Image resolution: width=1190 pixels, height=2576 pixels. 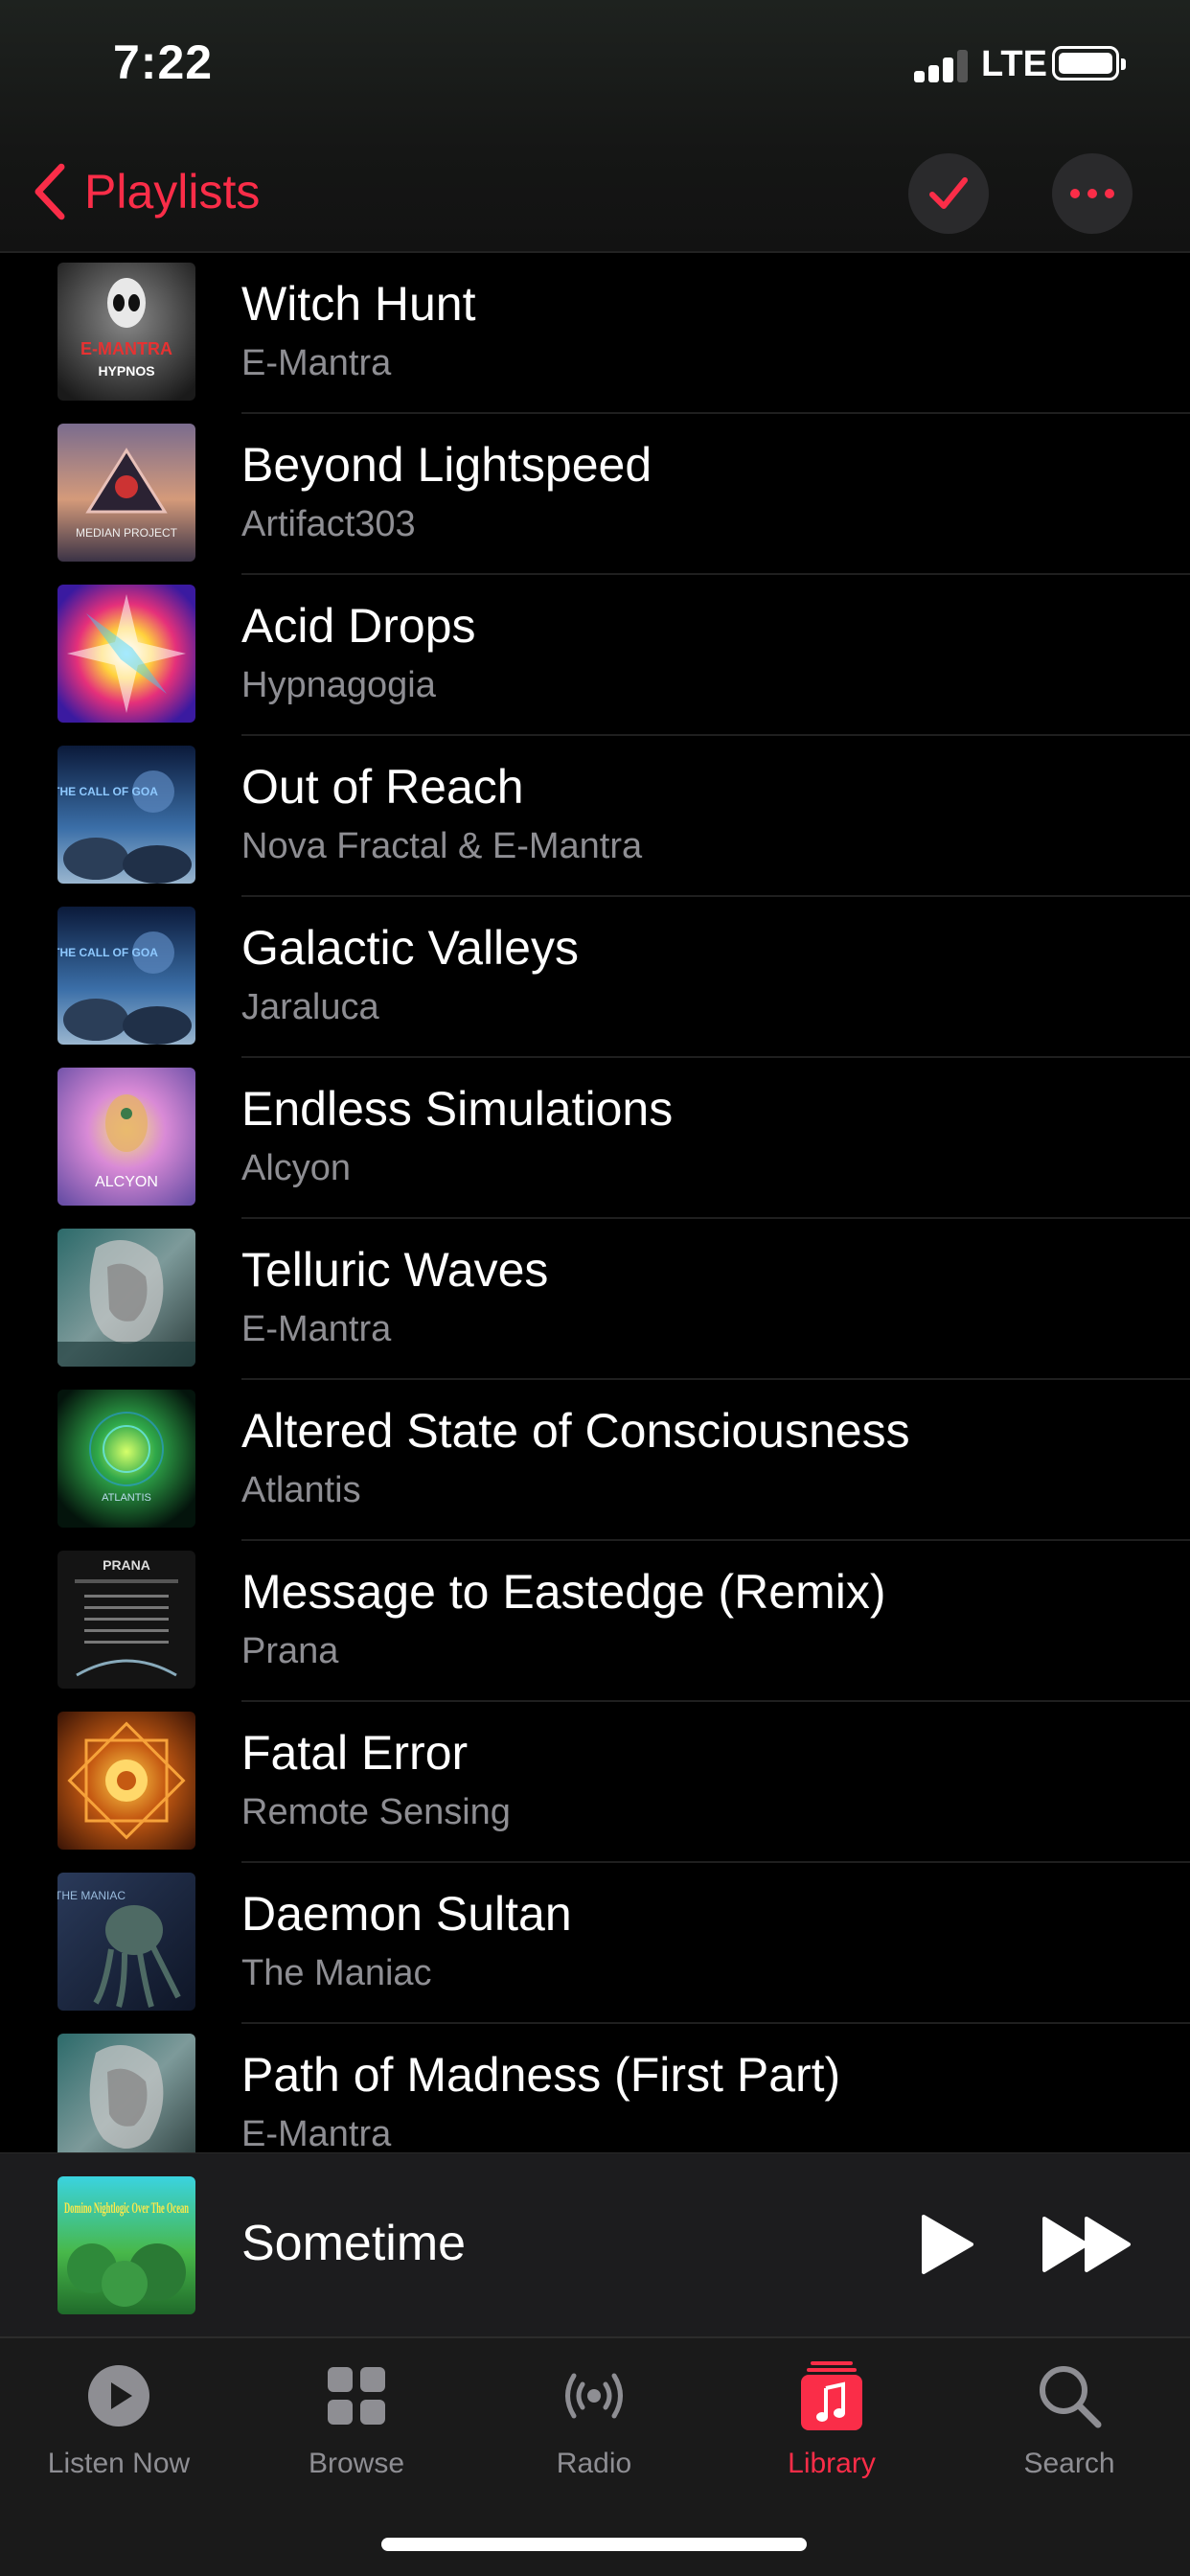 I want to click on fast-forward-icon, so click(x=1088, y=2244).